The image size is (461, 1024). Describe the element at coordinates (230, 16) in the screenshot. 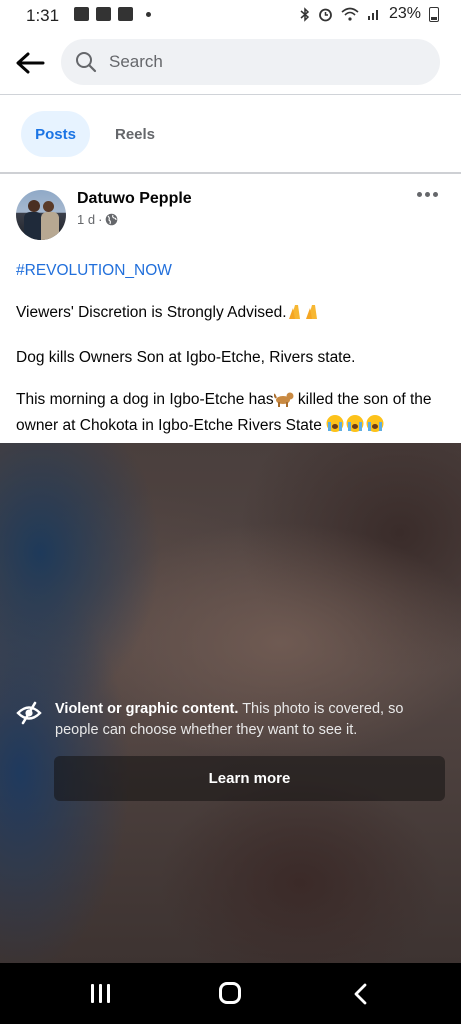

I see `status-bar: 1:31 23%` at that location.